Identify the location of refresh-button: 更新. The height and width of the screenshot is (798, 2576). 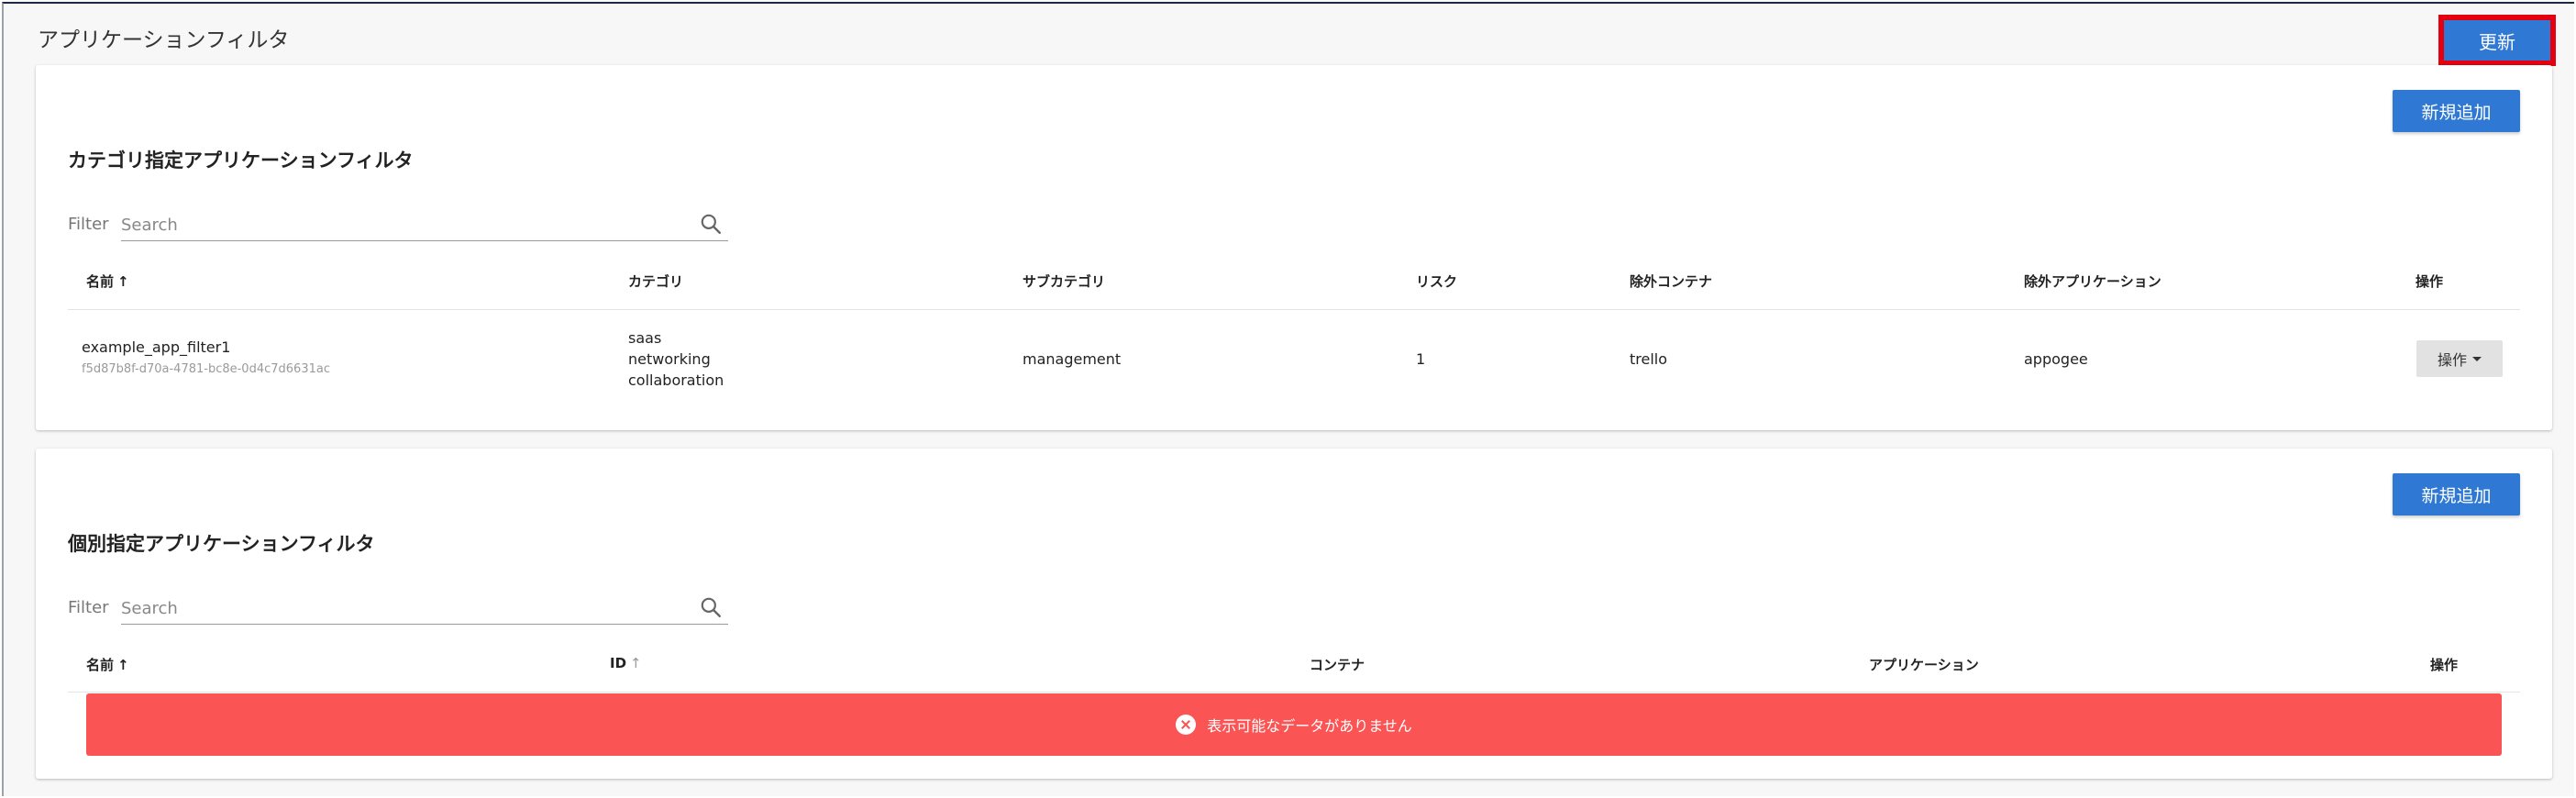
(2497, 40).